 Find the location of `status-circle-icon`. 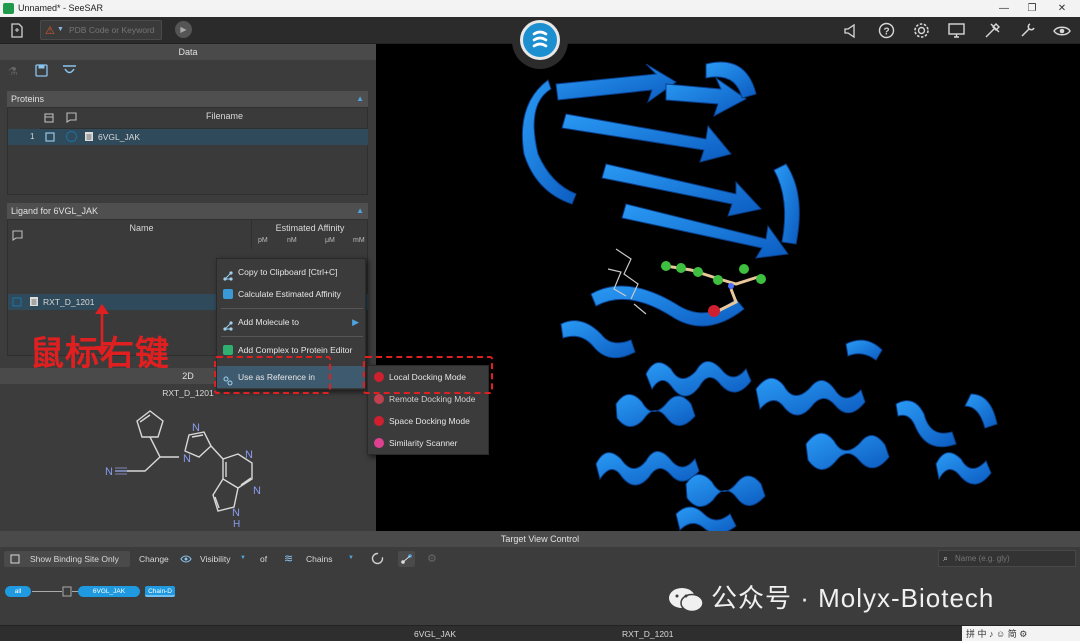

status-circle-icon is located at coordinates (71, 136).